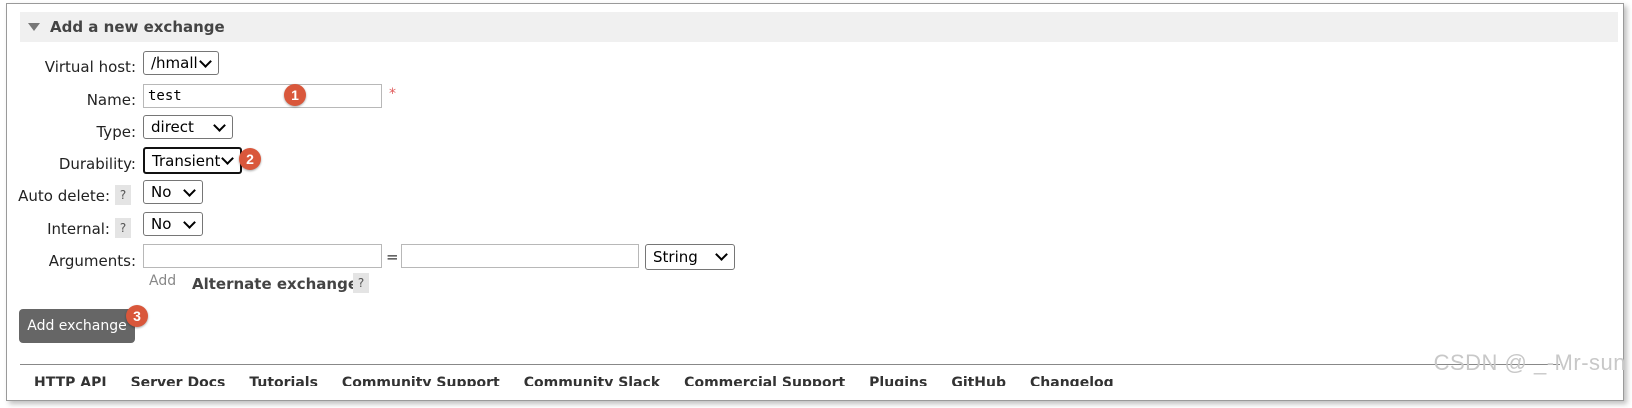  I want to click on virtual-host-value: /hmall, so click(174, 63).